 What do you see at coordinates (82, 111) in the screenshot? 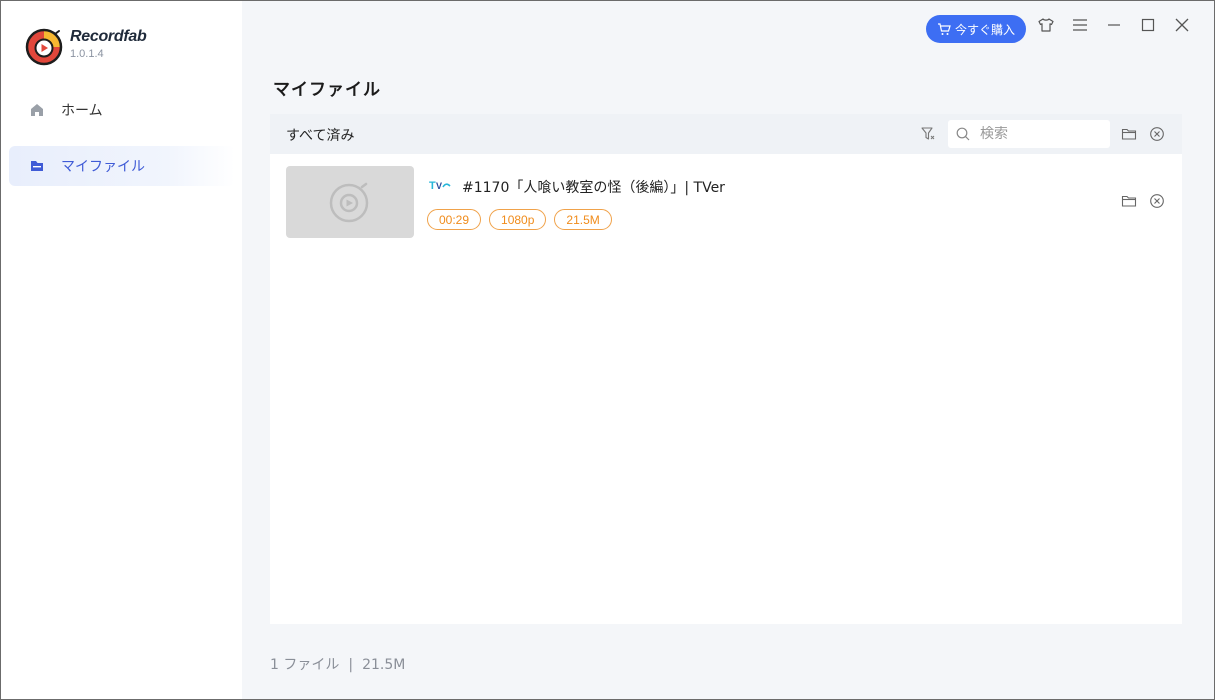
I see `sidebar-item-label: ホーム` at bounding box center [82, 111].